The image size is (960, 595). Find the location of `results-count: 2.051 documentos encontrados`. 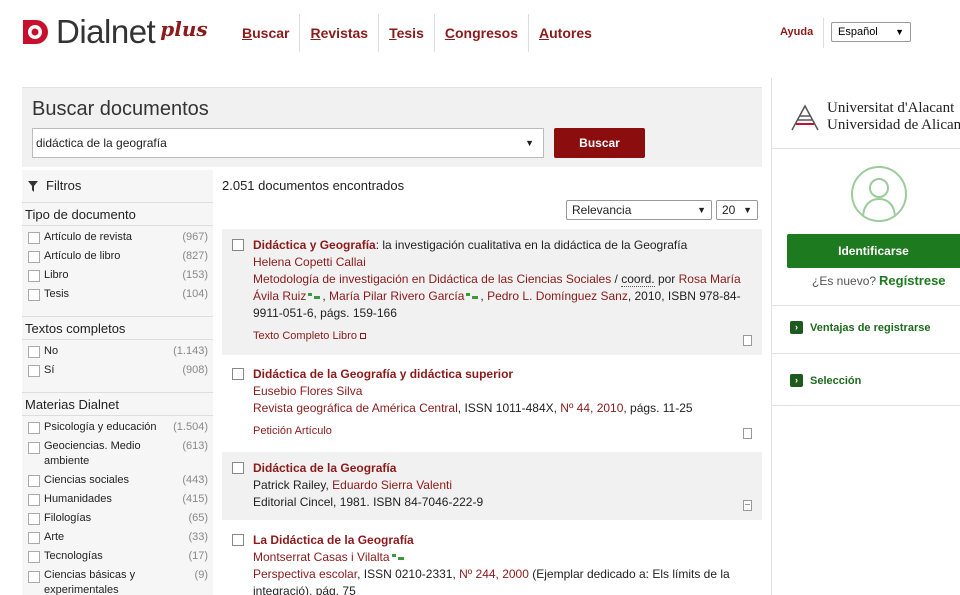

results-count: 2.051 documentos encontrados is located at coordinates (313, 185).